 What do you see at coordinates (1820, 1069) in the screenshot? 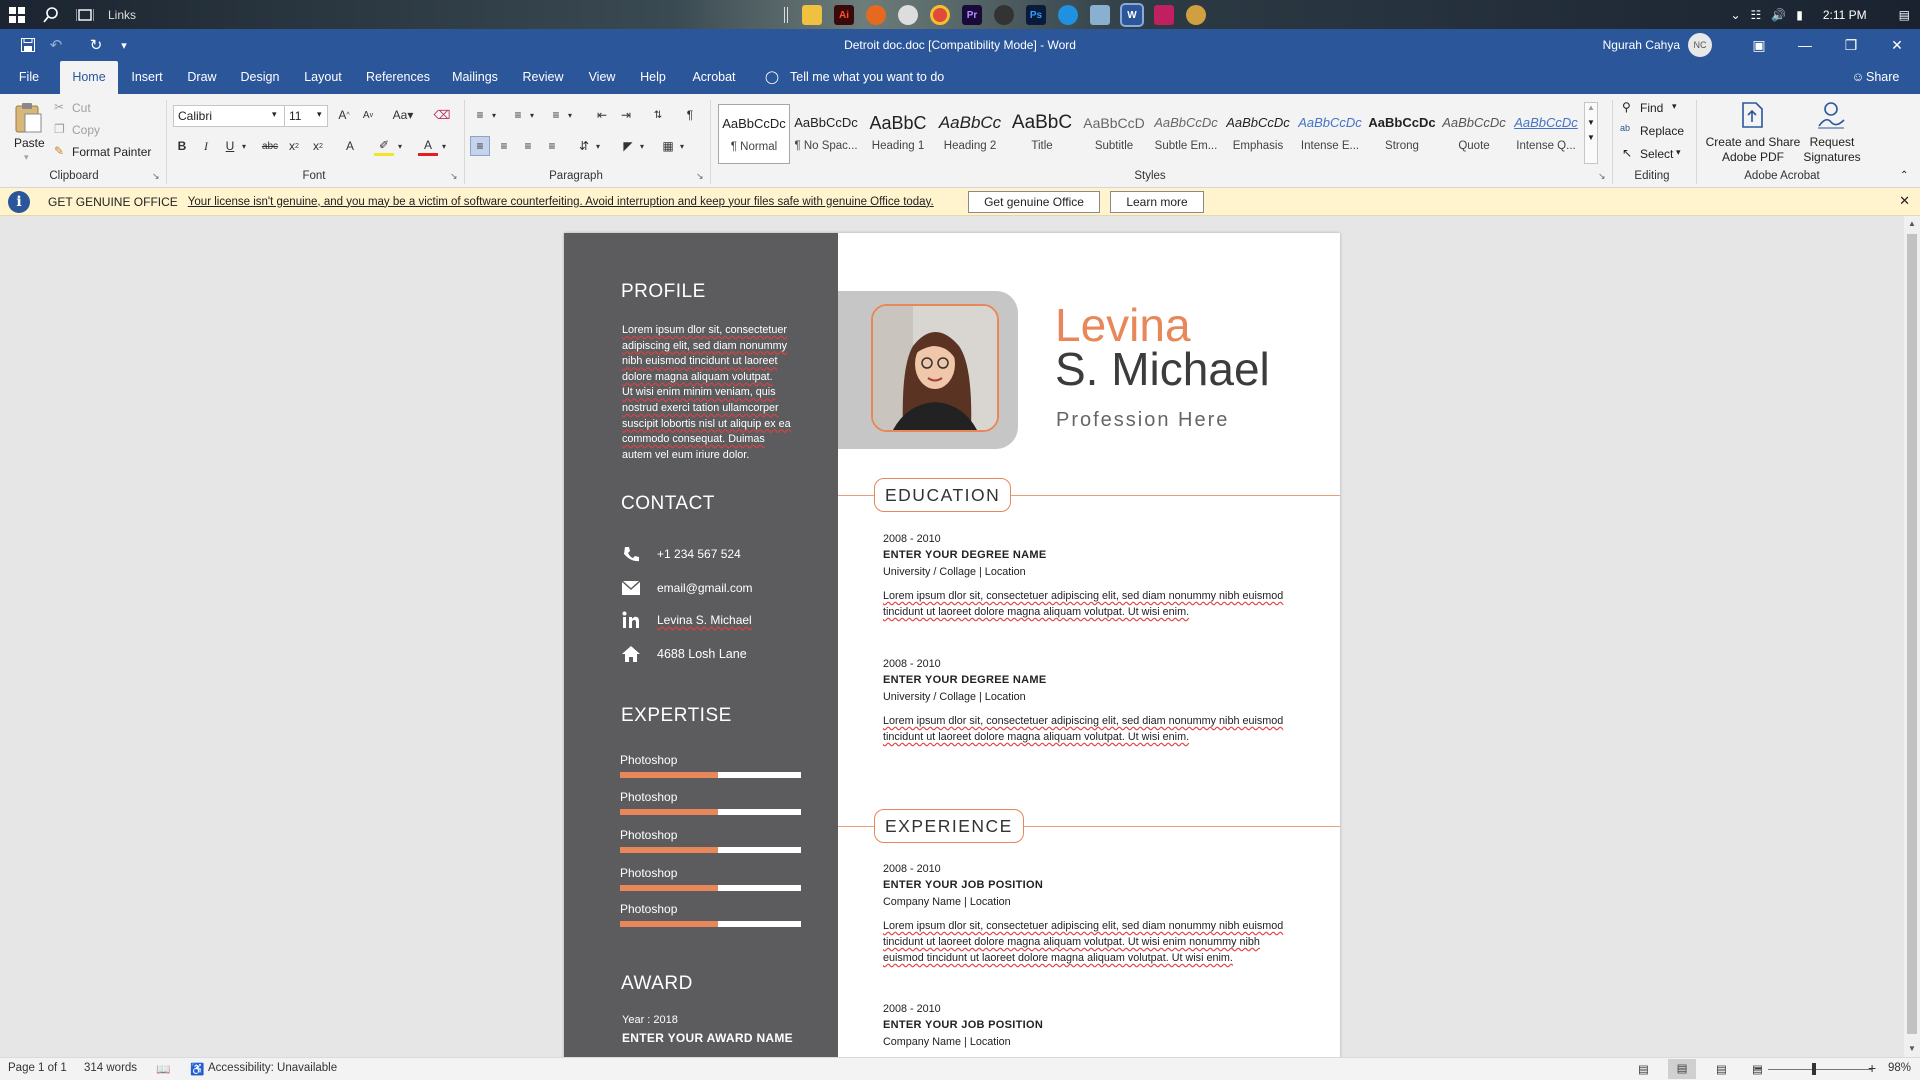
I see `zoom-slider` at bounding box center [1820, 1069].